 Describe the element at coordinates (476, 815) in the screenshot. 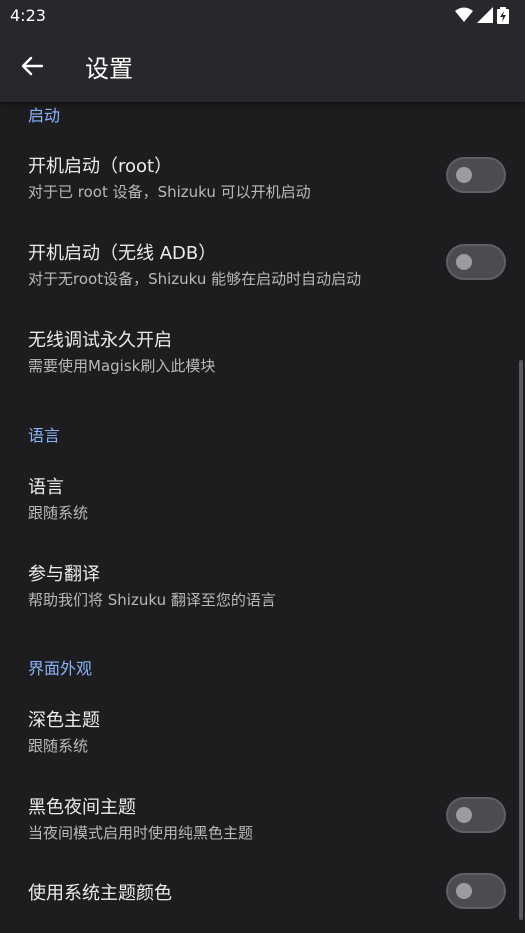

I see `black-night-switch` at that location.